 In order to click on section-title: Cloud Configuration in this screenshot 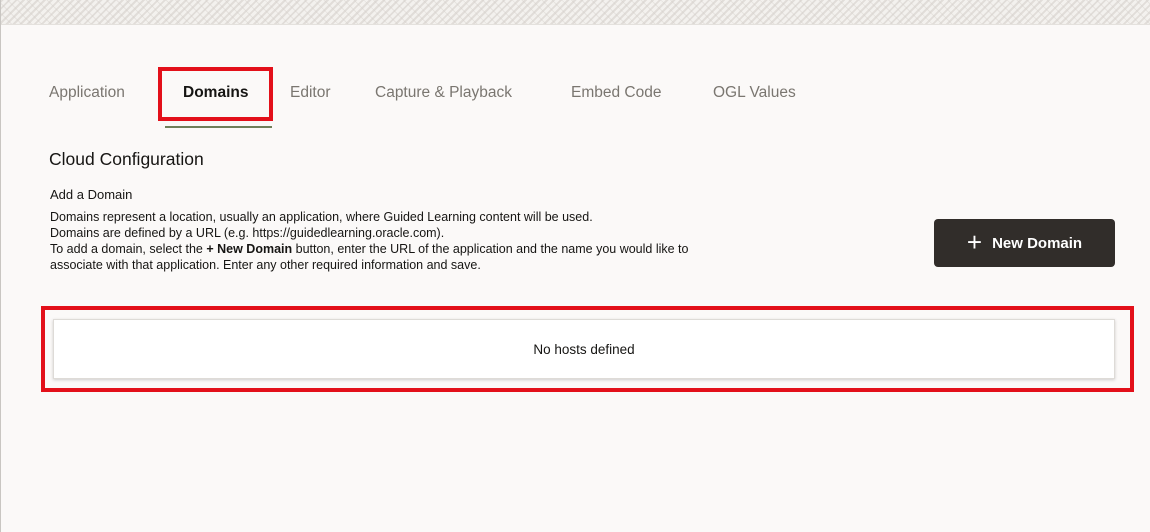, I will do `click(126, 159)`.